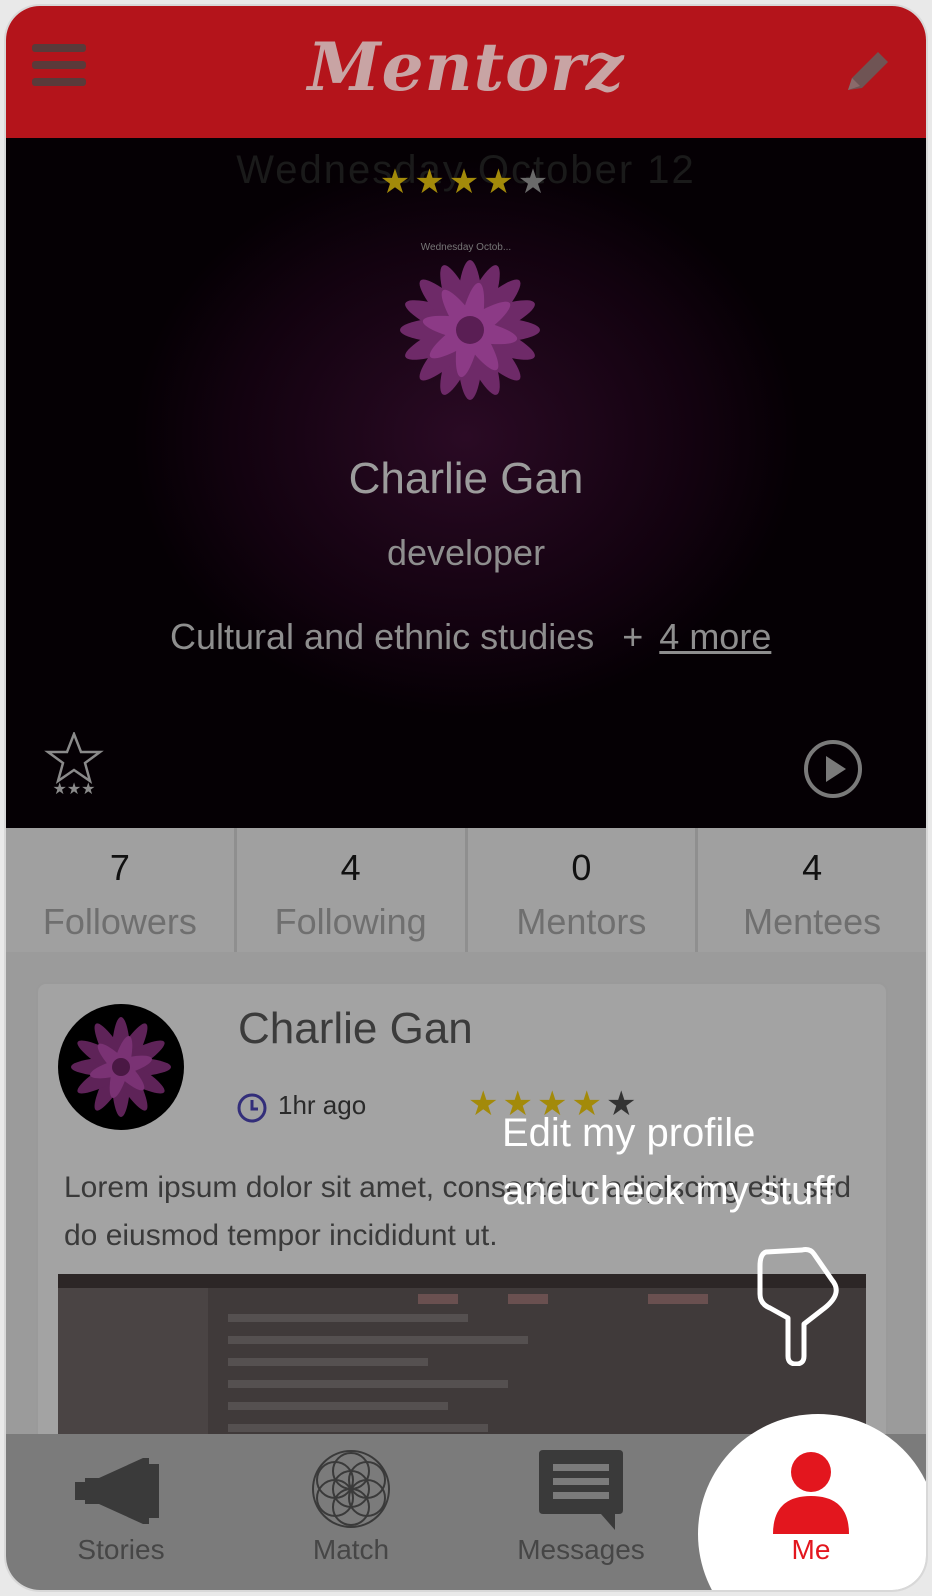 The width and height of the screenshot is (932, 1596). I want to click on stat-mentors: 0 Mentors, so click(583, 890).